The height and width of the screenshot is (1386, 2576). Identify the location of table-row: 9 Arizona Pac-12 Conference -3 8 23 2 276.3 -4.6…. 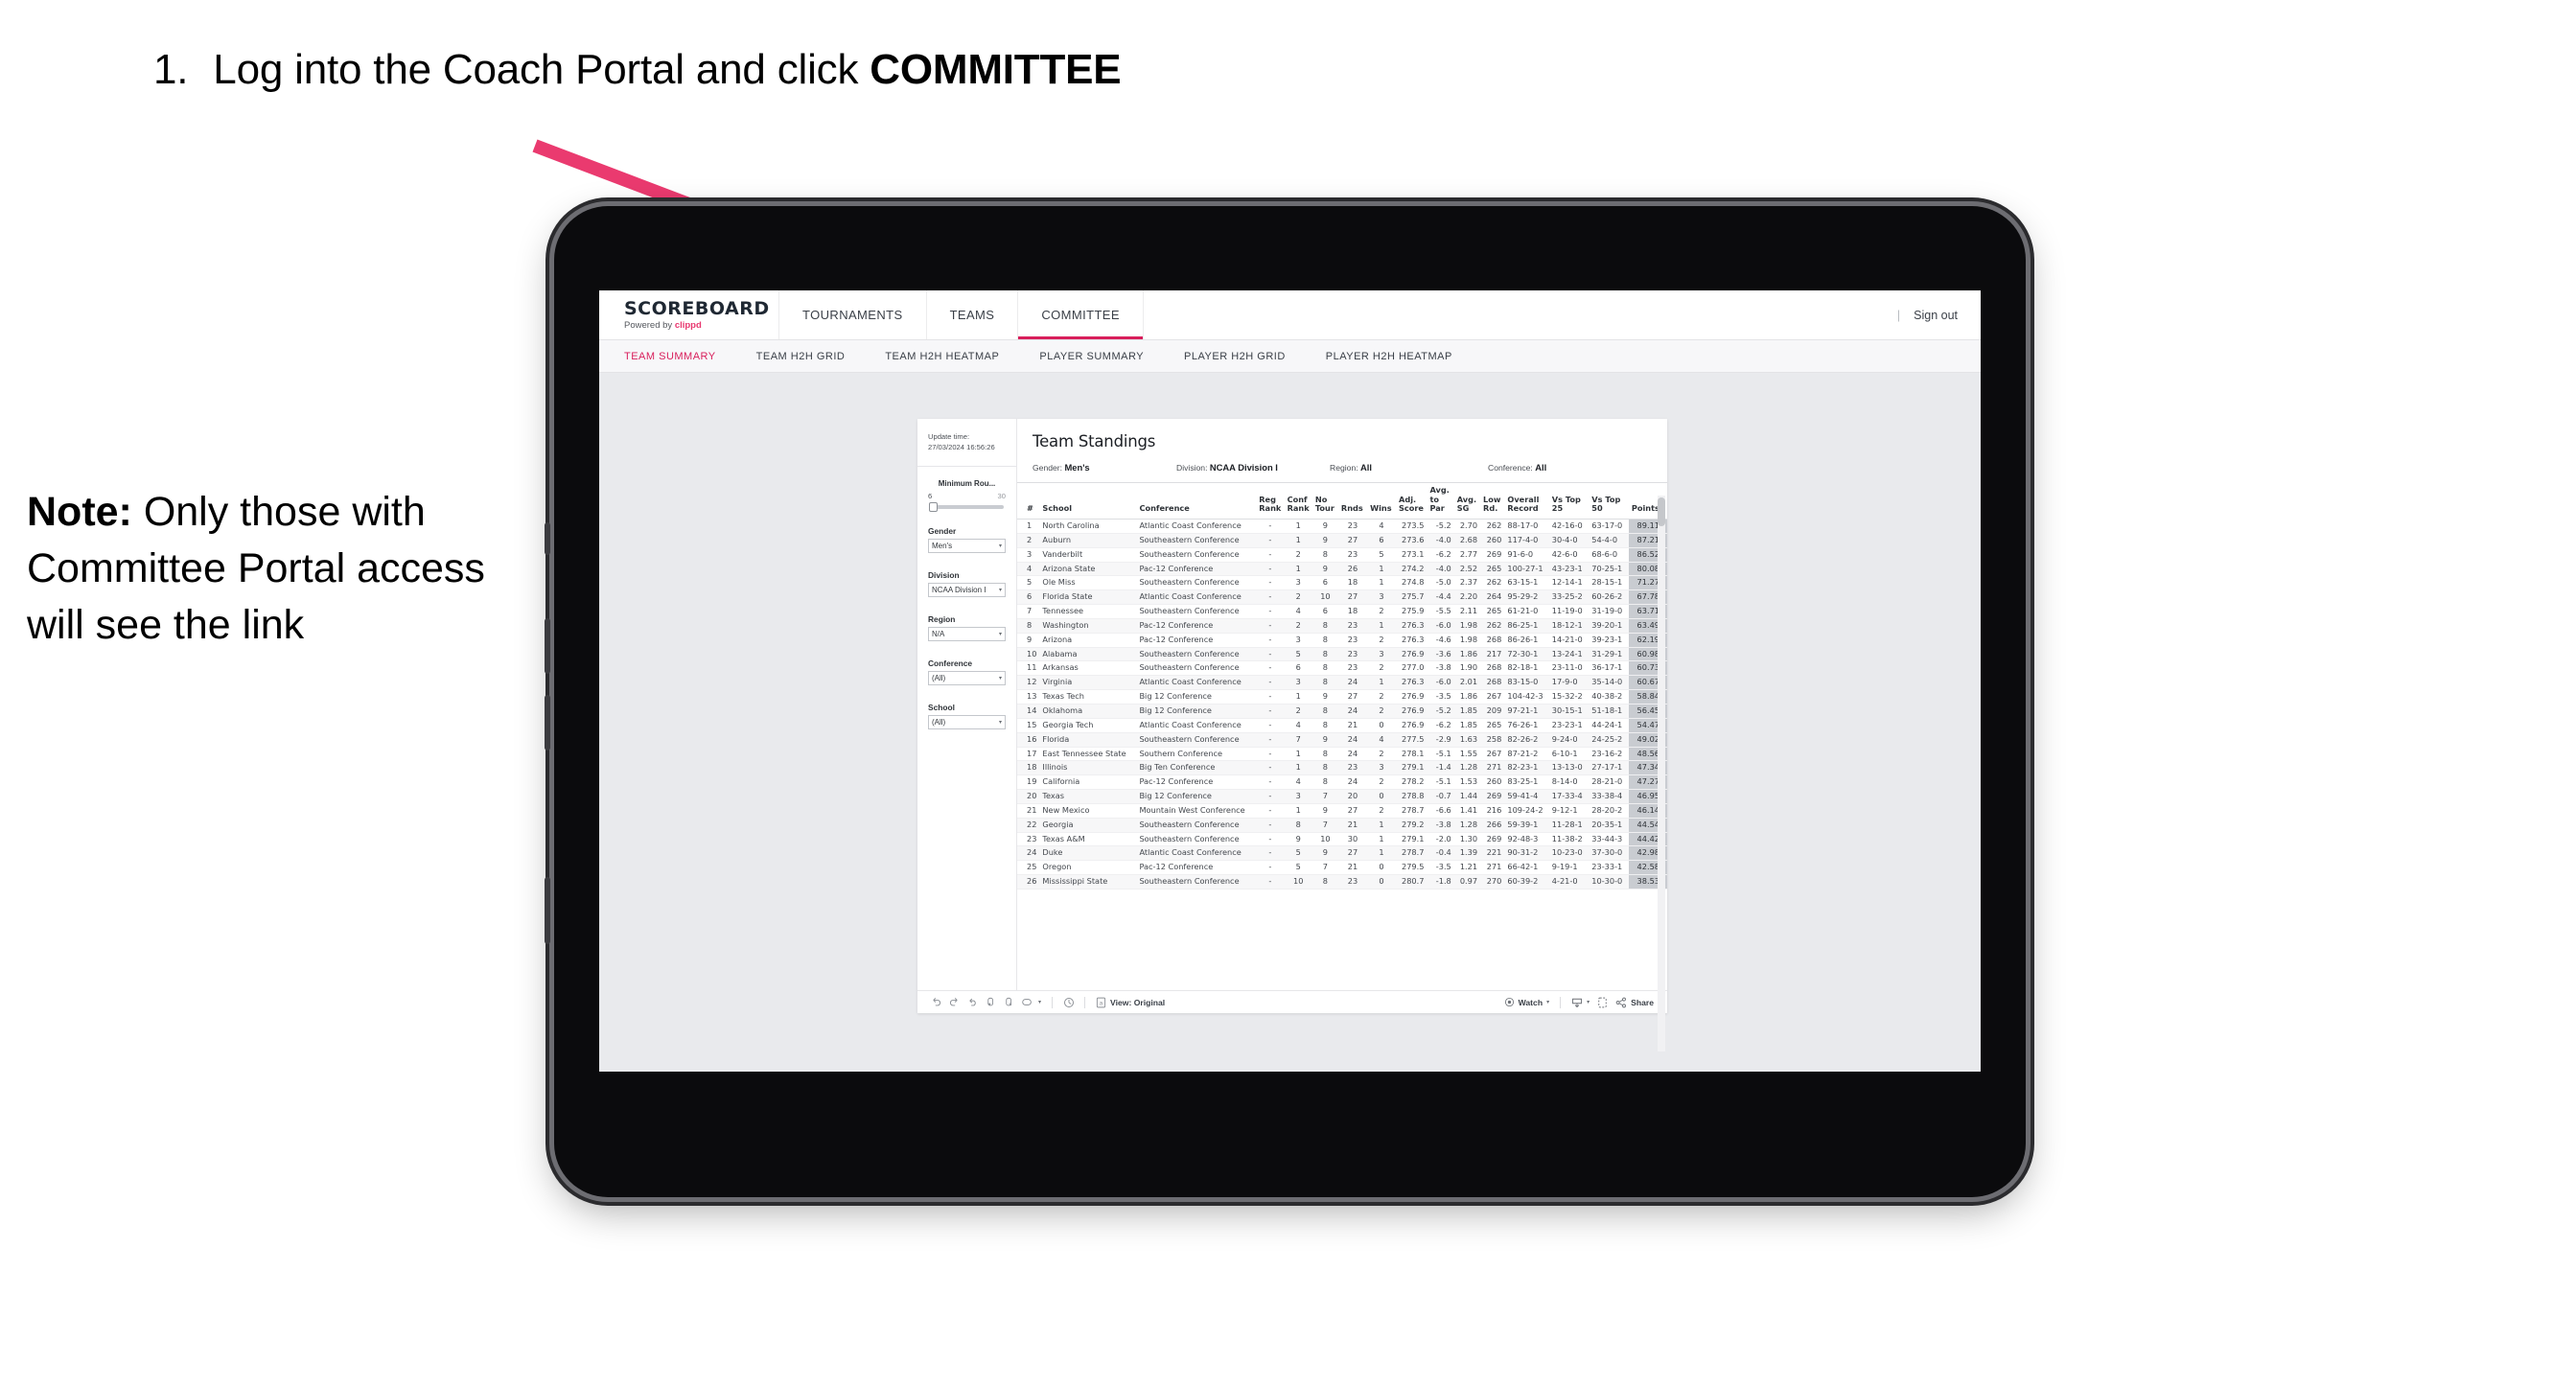
(1342, 640).